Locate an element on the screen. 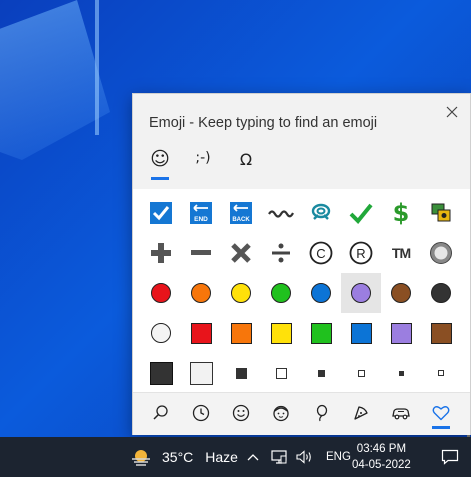 This screenshot has height=477, width=471. tab-emoji: ☺ is located at coordinates (160, 165).